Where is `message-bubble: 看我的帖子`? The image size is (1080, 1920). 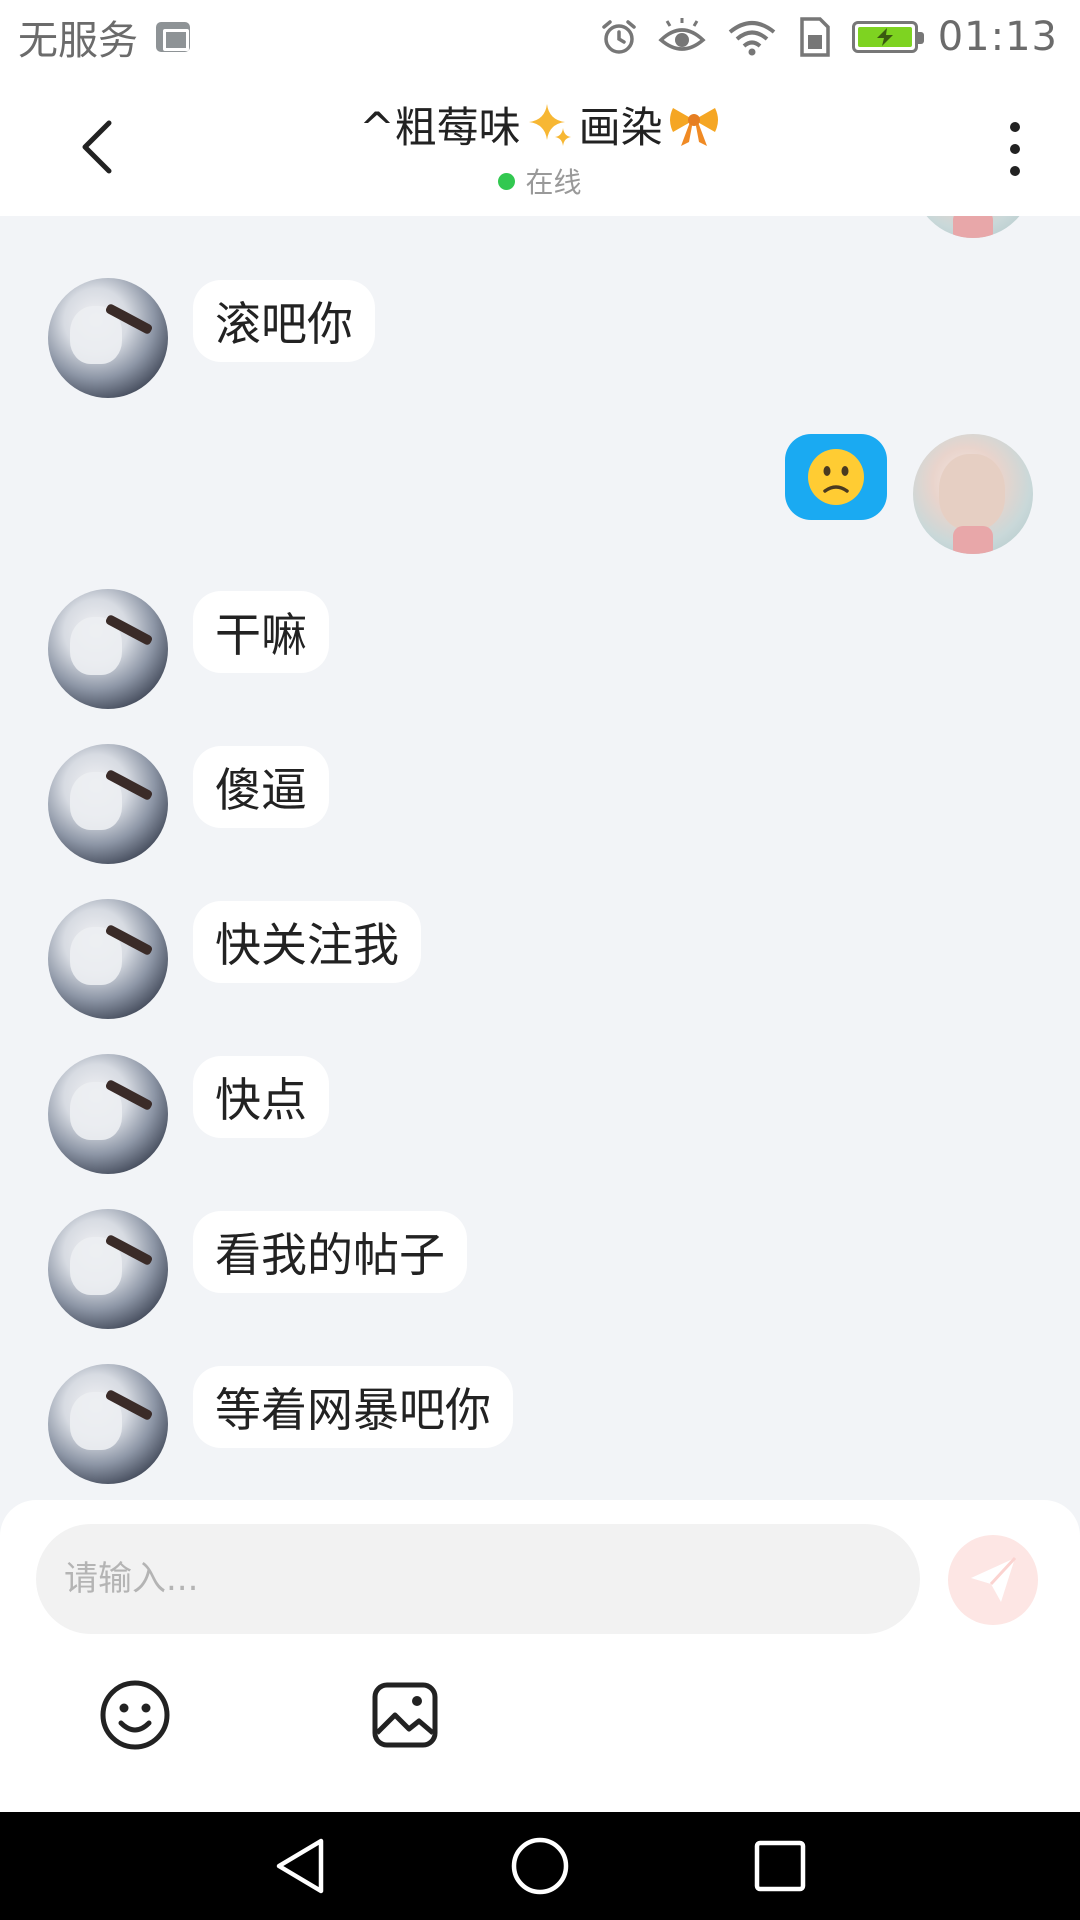
message-bubble: 看我的帖子 is located at coordinates (330, 1252).